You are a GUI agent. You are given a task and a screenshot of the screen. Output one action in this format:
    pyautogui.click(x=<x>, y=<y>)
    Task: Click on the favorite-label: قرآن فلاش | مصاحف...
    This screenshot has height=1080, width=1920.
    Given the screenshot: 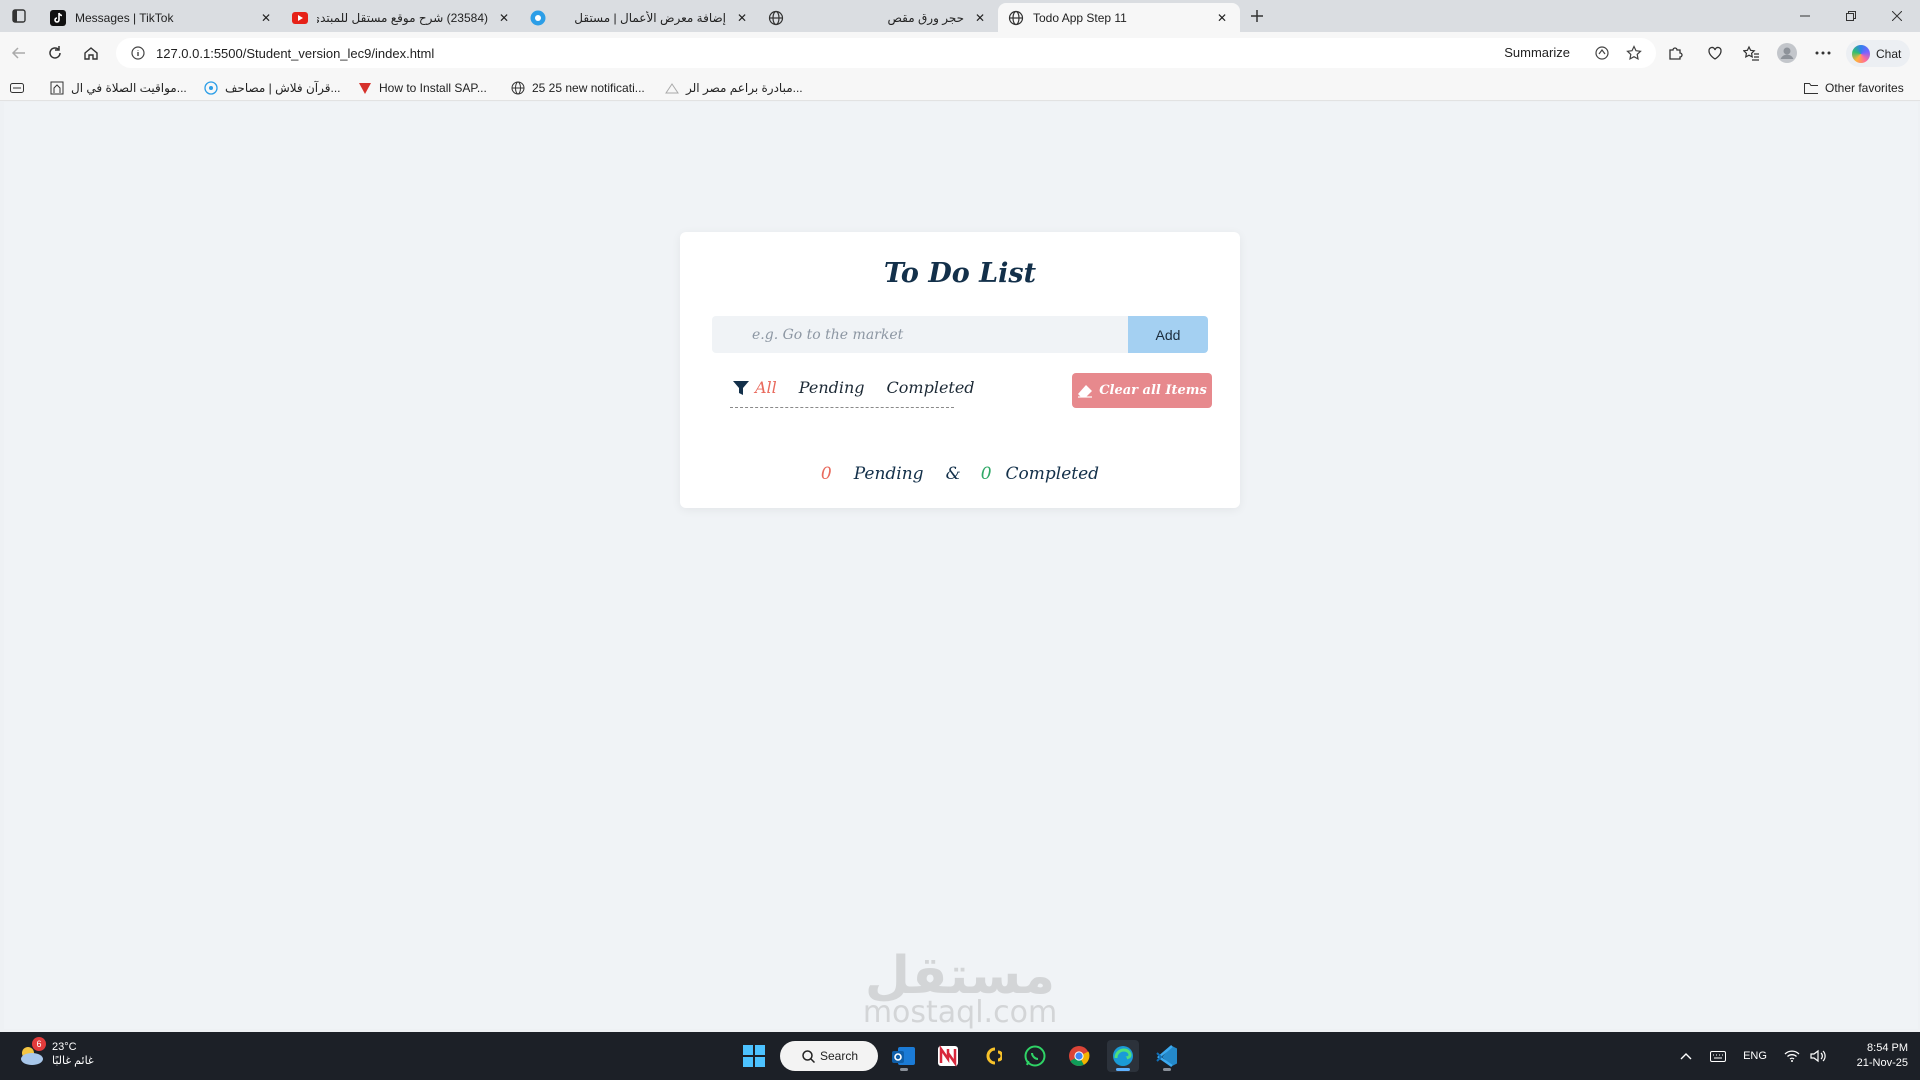 What is the action you would take?
    pyautogui.click(x=283, y=88)
    